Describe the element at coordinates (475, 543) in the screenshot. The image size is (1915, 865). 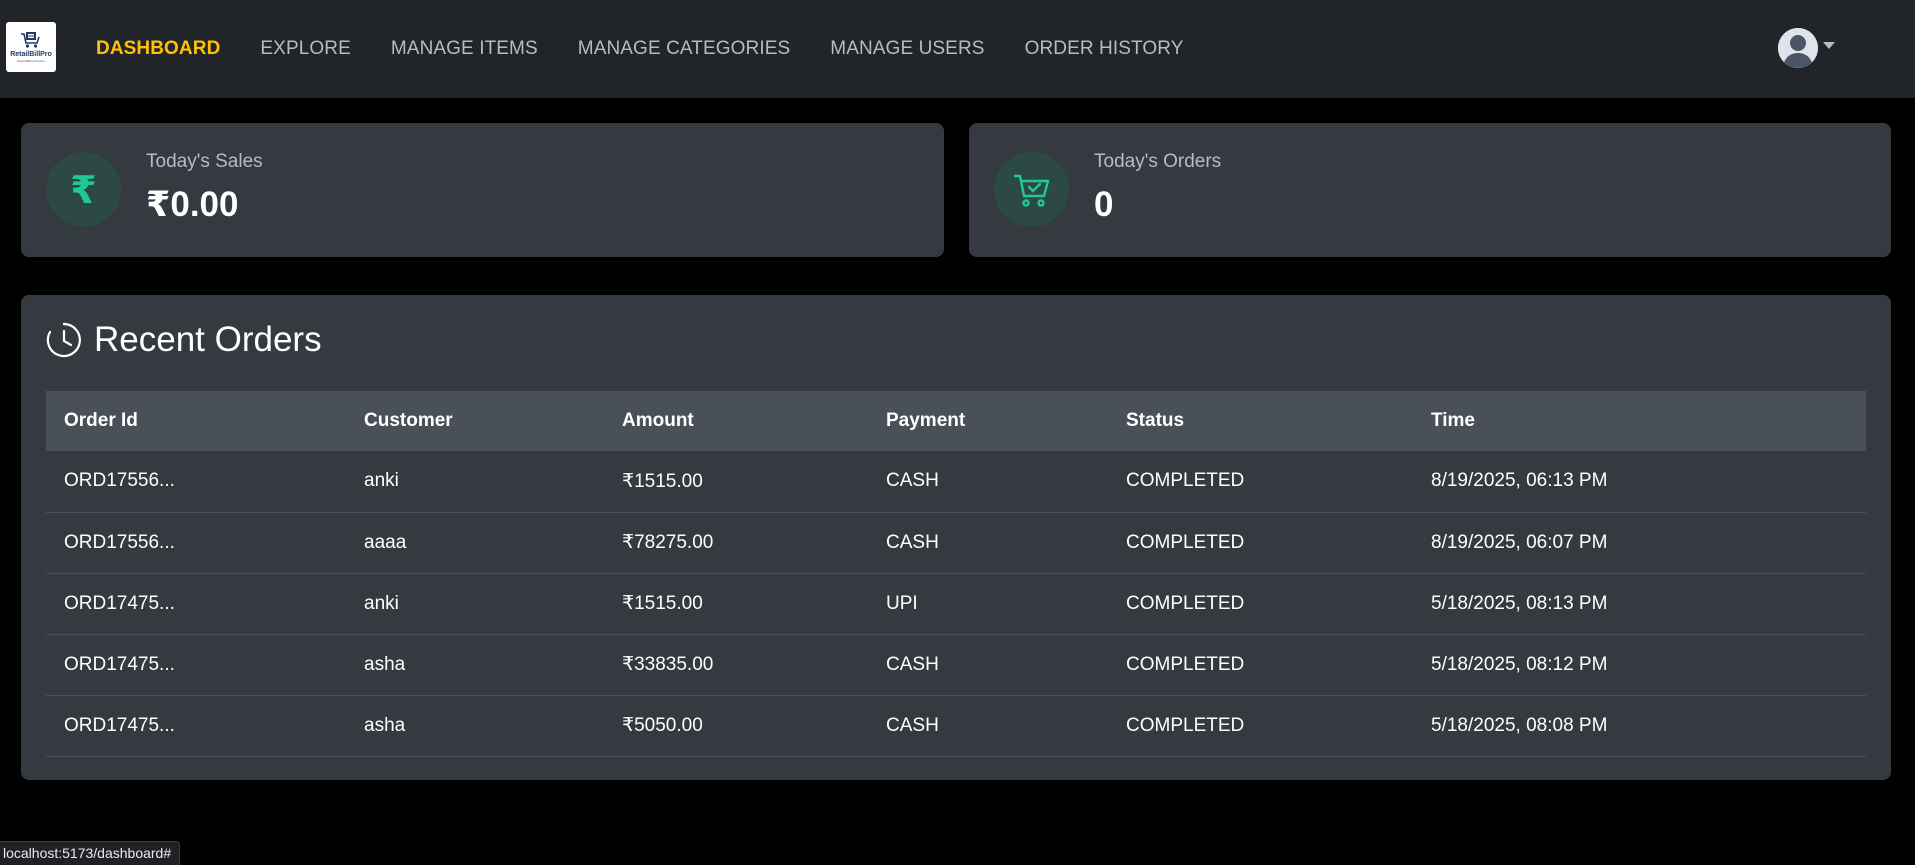
I see `cell-customer: aaaa` at that location.